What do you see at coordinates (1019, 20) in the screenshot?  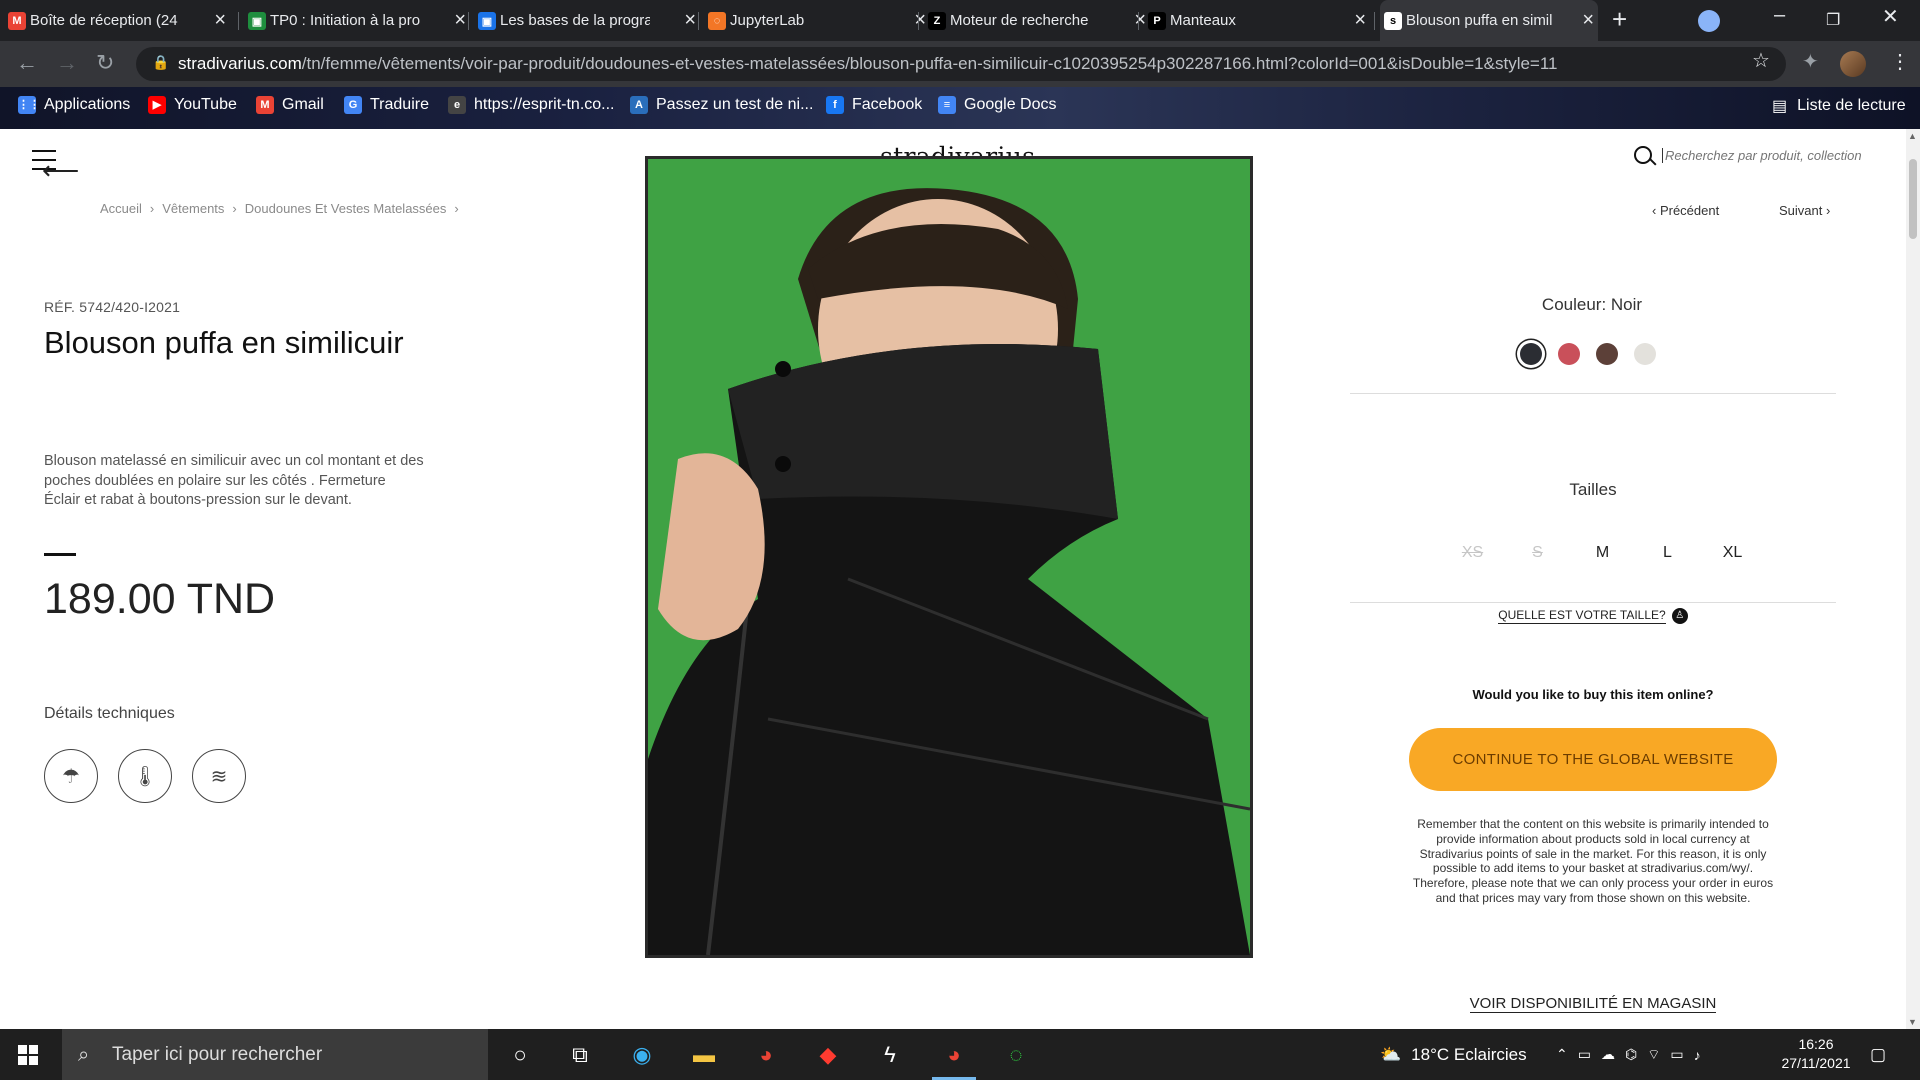 I see `tab-title: Moteur de recherche` at bounding box center [1019, 20].